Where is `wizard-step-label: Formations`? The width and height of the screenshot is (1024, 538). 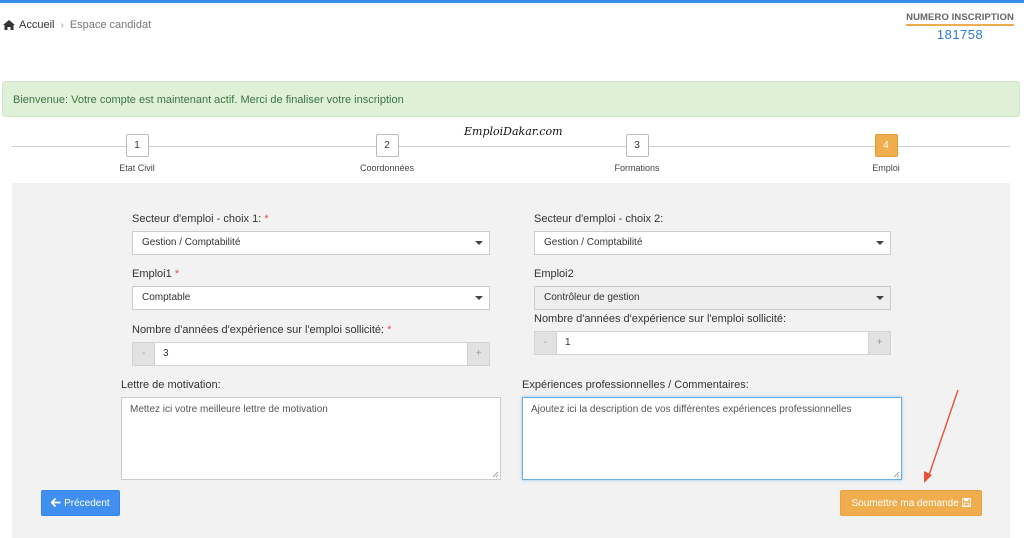 wizard-step-label: Formations is located at coordinates (637, 168).